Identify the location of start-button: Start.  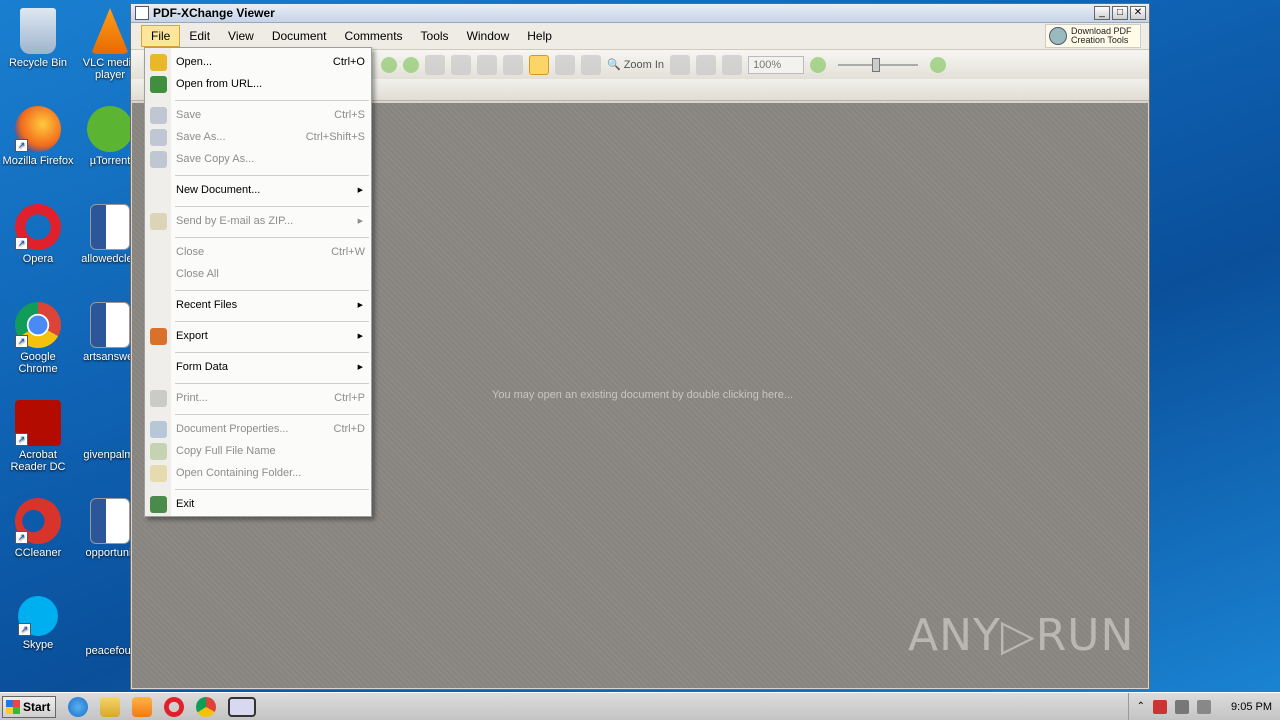
(29, 706).